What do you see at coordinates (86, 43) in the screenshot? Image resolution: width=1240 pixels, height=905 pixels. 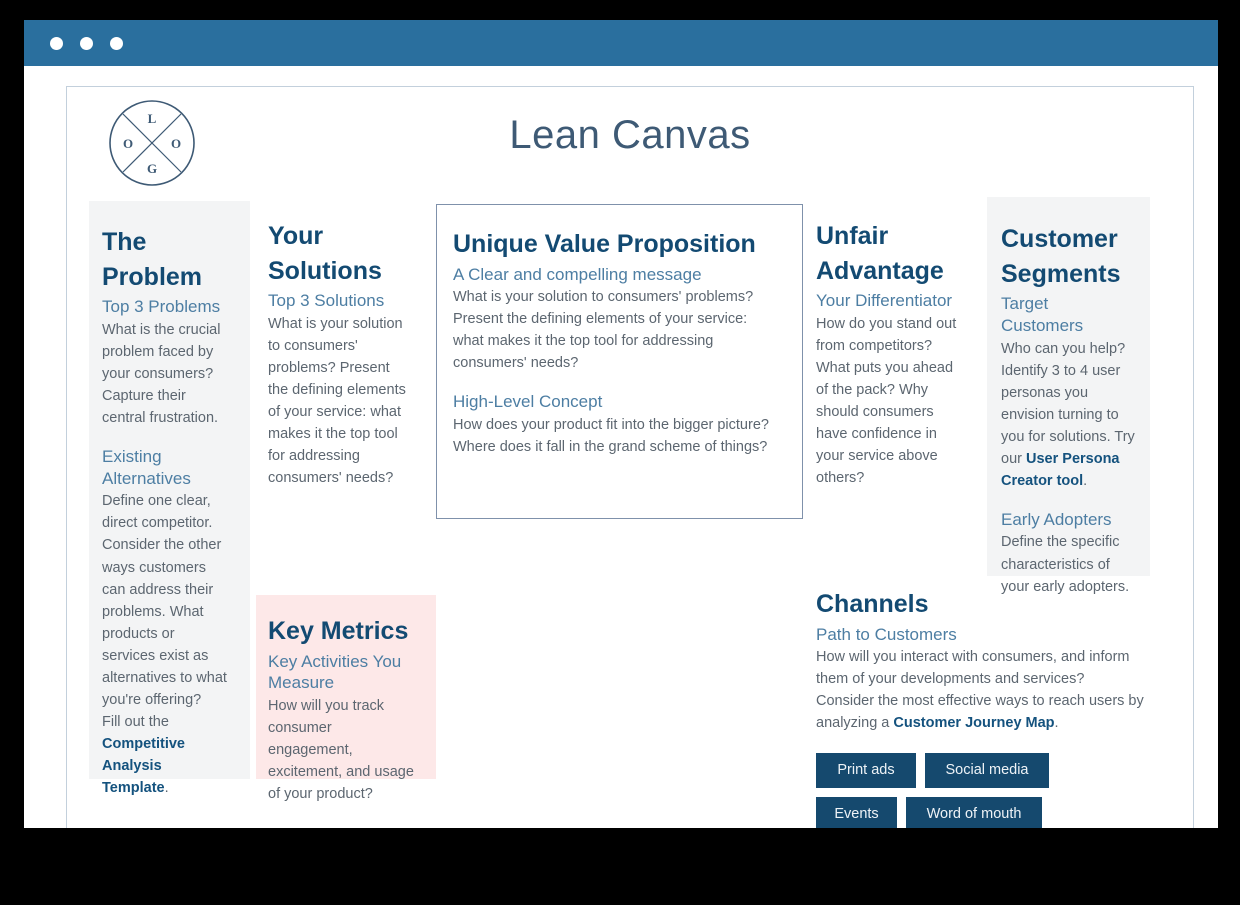 I see `minimize-dot-icon` at bounding box center [86, 43].